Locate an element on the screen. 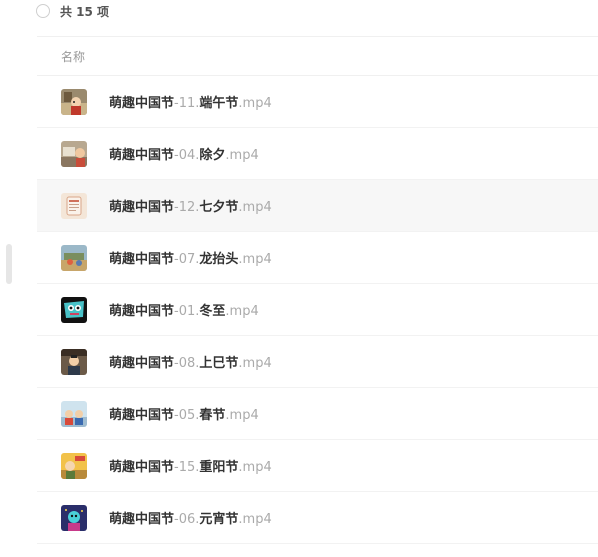 The width and height of the screenshot is (598, 557). file-name-title: 除夕 is located at coordinates (212, 155).